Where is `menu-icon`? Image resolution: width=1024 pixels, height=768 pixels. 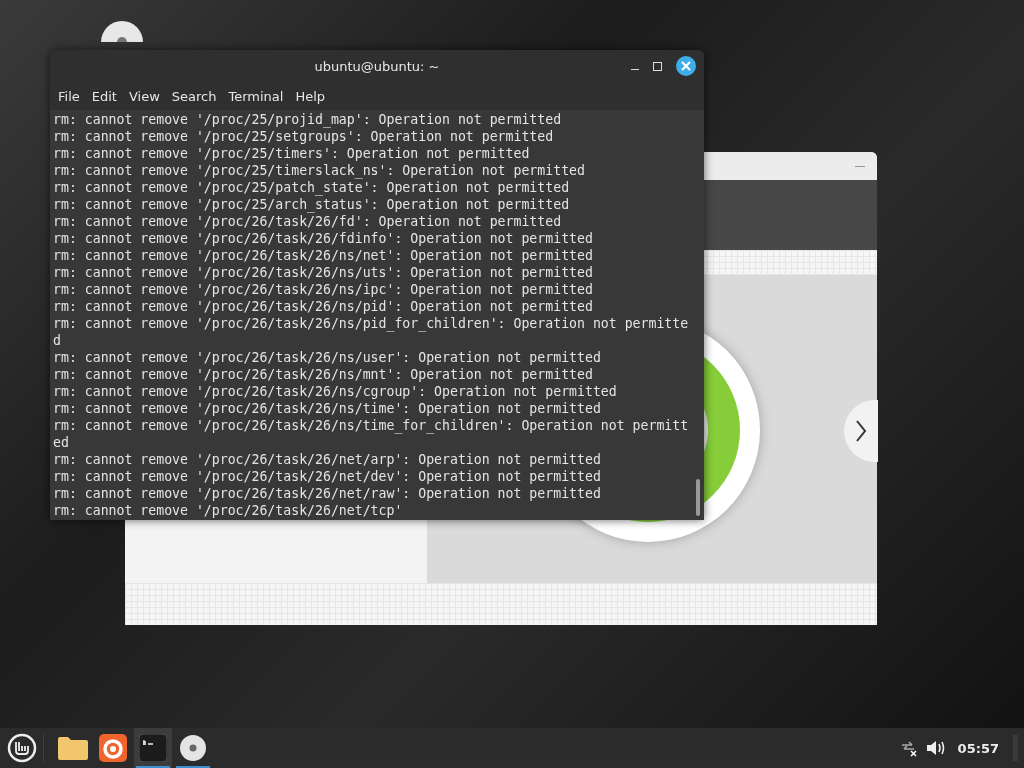
menu-icon is located at coordinates (22, 748).